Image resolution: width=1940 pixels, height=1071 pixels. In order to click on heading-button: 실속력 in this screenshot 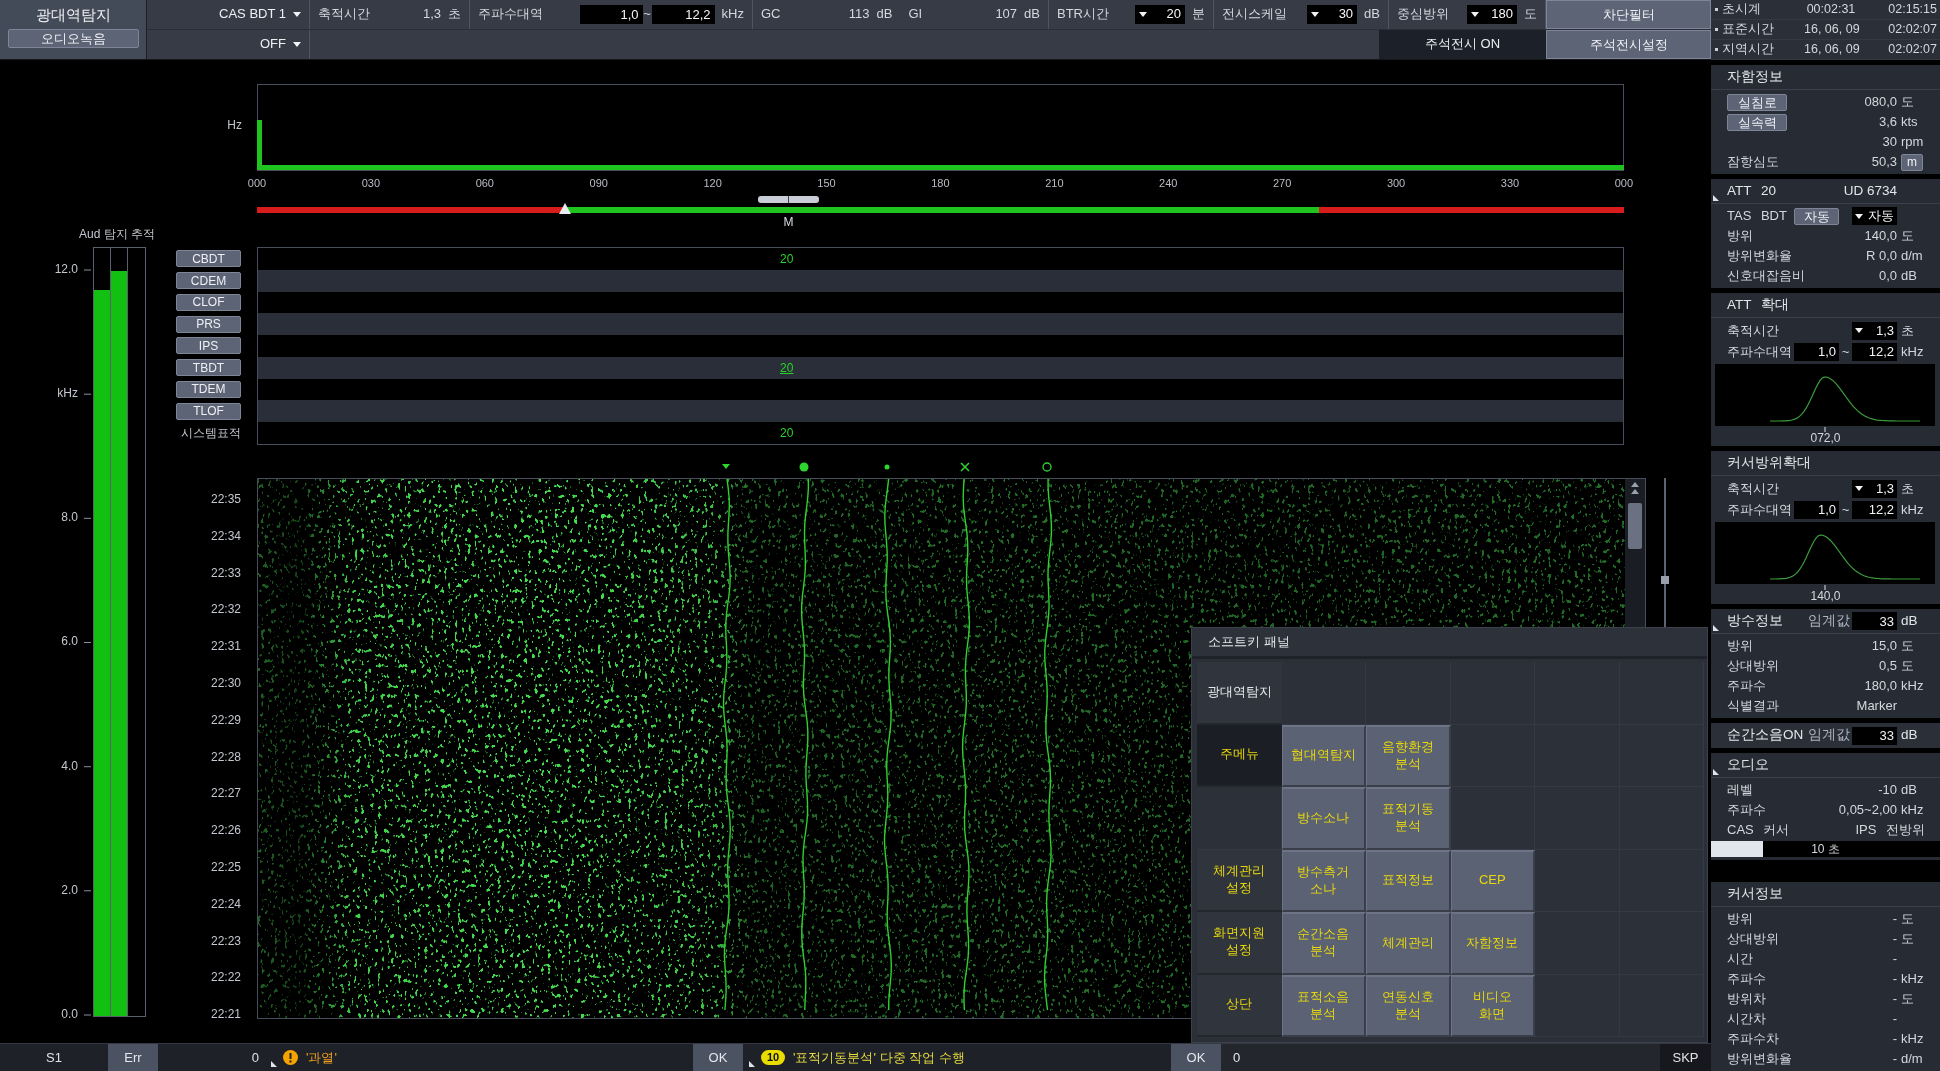, I will do `click(1757, 122)`.